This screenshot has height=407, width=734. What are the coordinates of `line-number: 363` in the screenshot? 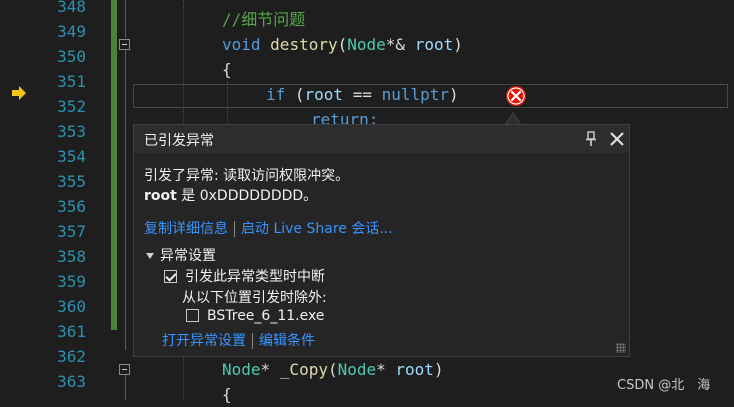 It's located at (71, 381).